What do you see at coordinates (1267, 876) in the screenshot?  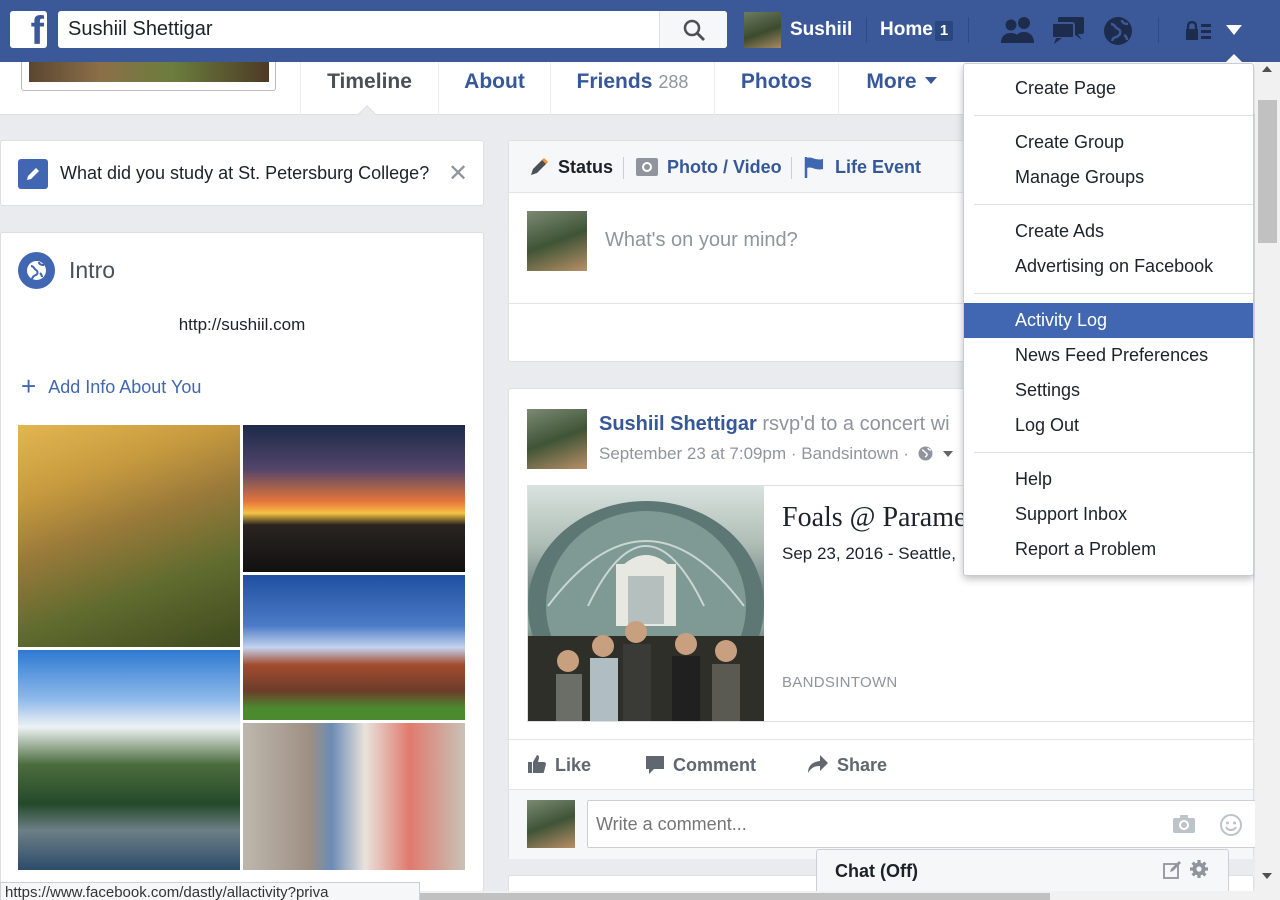 I see `scroll-down-arrow-icon` at bounding box center [1267, 876].